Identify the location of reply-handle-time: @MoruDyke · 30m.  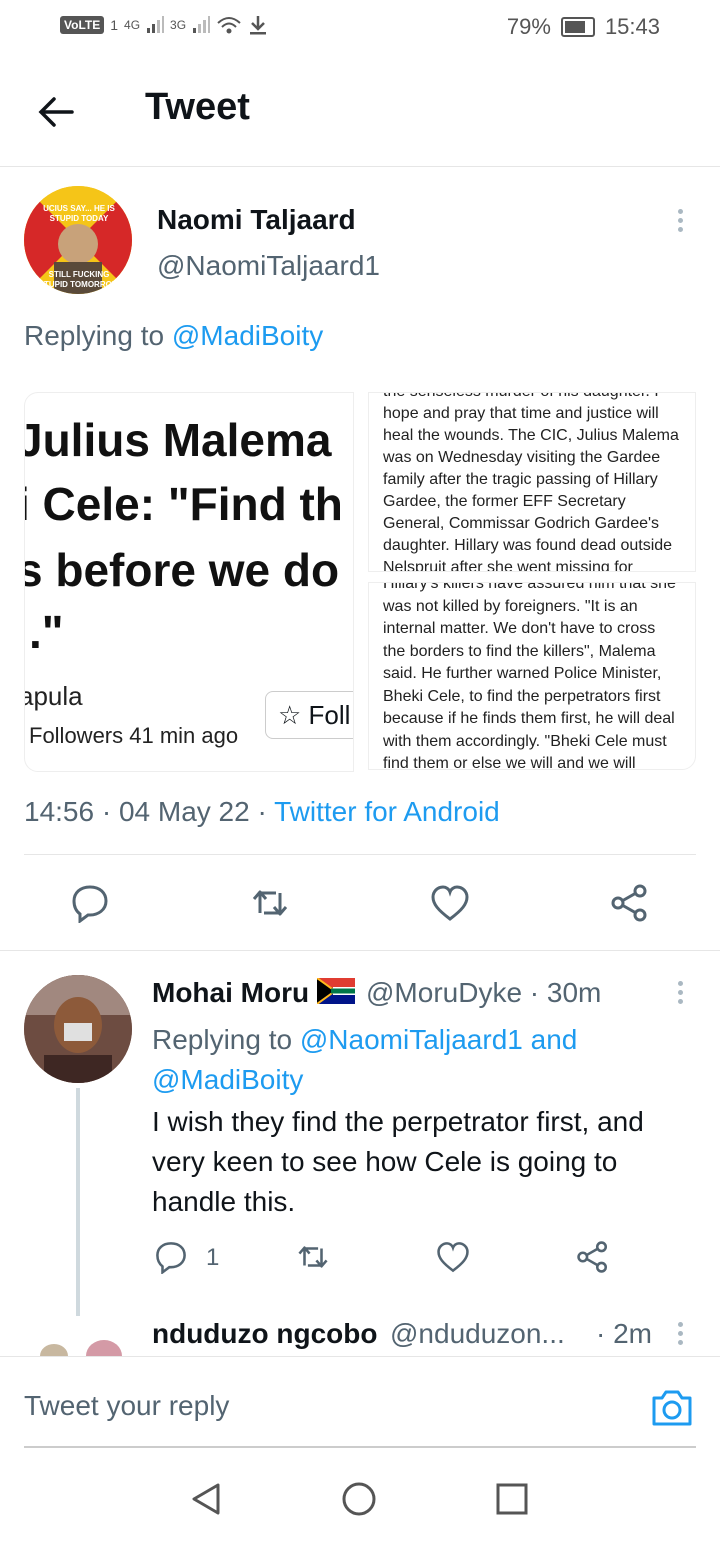
(483, 993).